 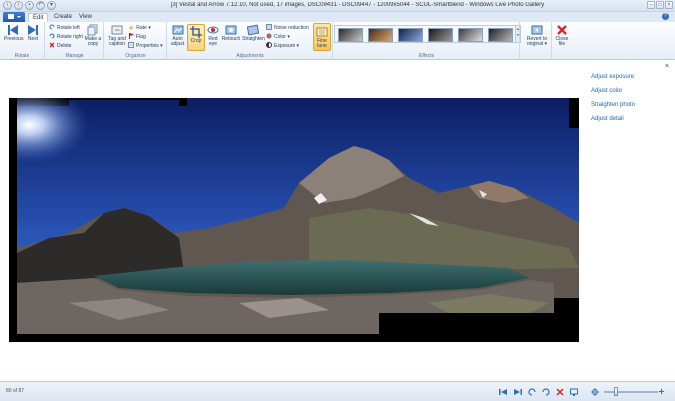 What do you see at coordinates (665, 16) in the screenshot?
I see `help-icon: ?` at bounding box center [665, 16].